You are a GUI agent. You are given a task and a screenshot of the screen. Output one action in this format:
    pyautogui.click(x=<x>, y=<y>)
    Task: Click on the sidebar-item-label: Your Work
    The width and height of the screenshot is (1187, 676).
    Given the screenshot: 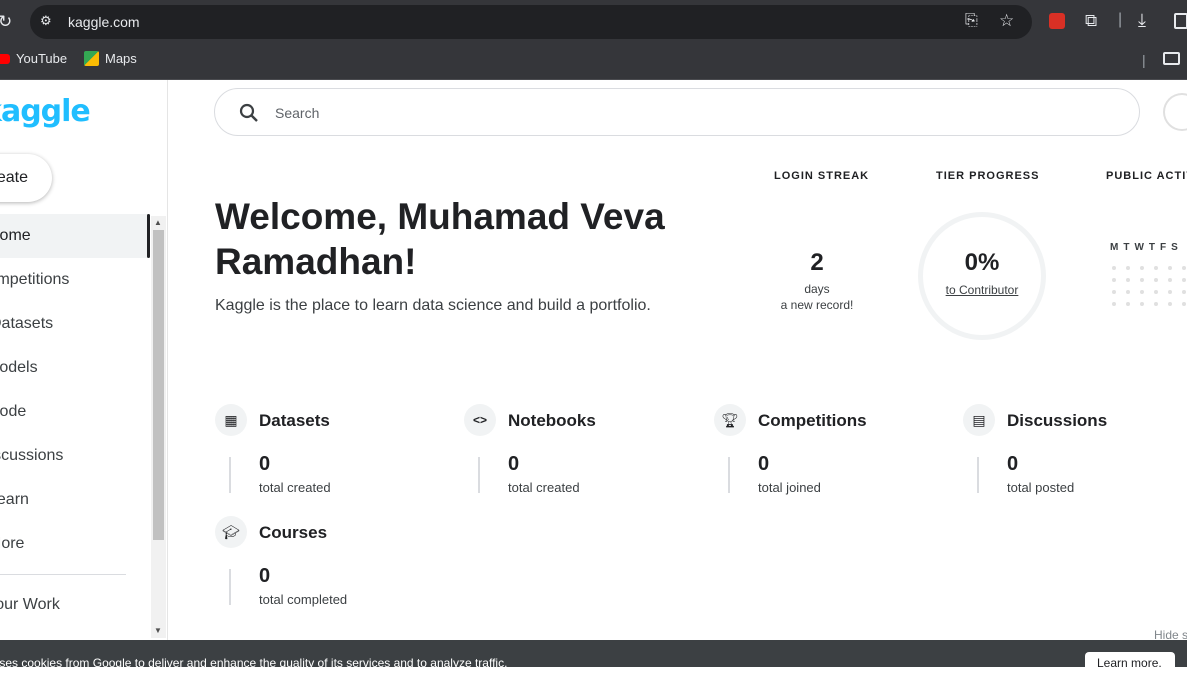 What is the action you would take?
    pyautogui.click(x=30, y=604)
    